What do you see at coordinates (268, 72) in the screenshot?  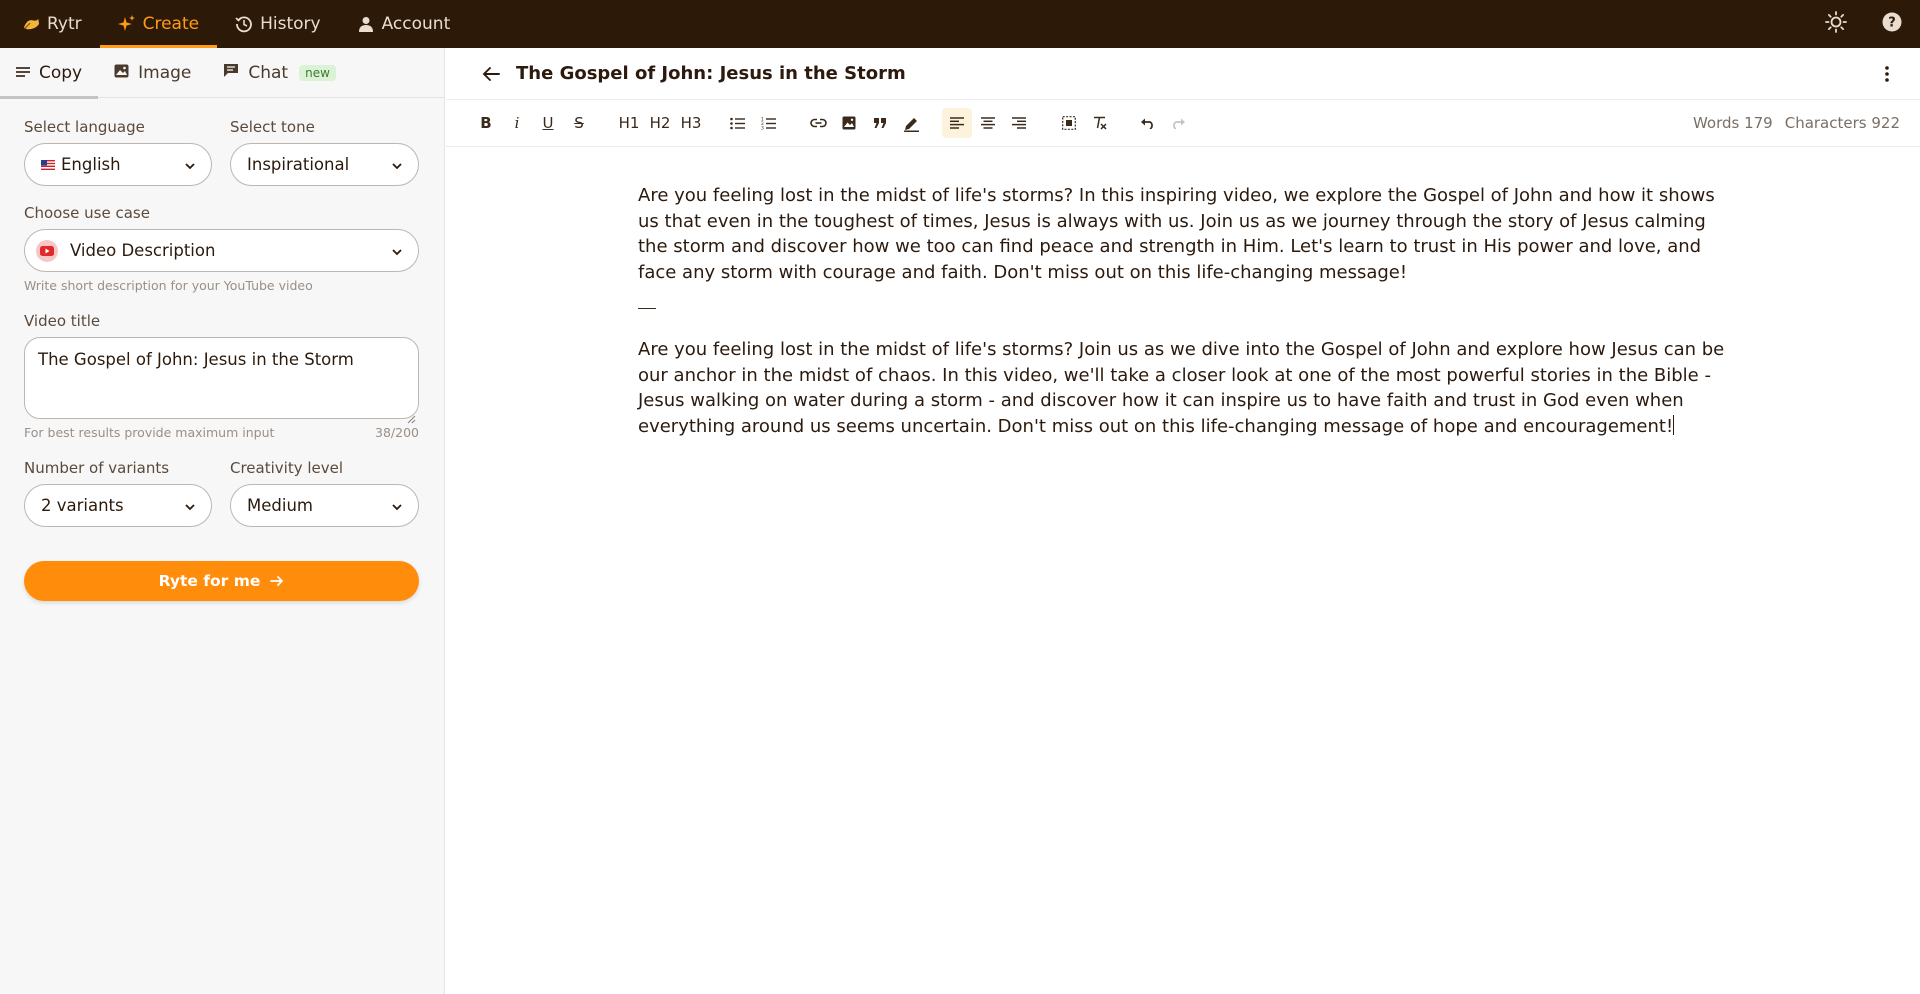 I see `tab-chat-label: Chat` at bounding box center [268, 72].